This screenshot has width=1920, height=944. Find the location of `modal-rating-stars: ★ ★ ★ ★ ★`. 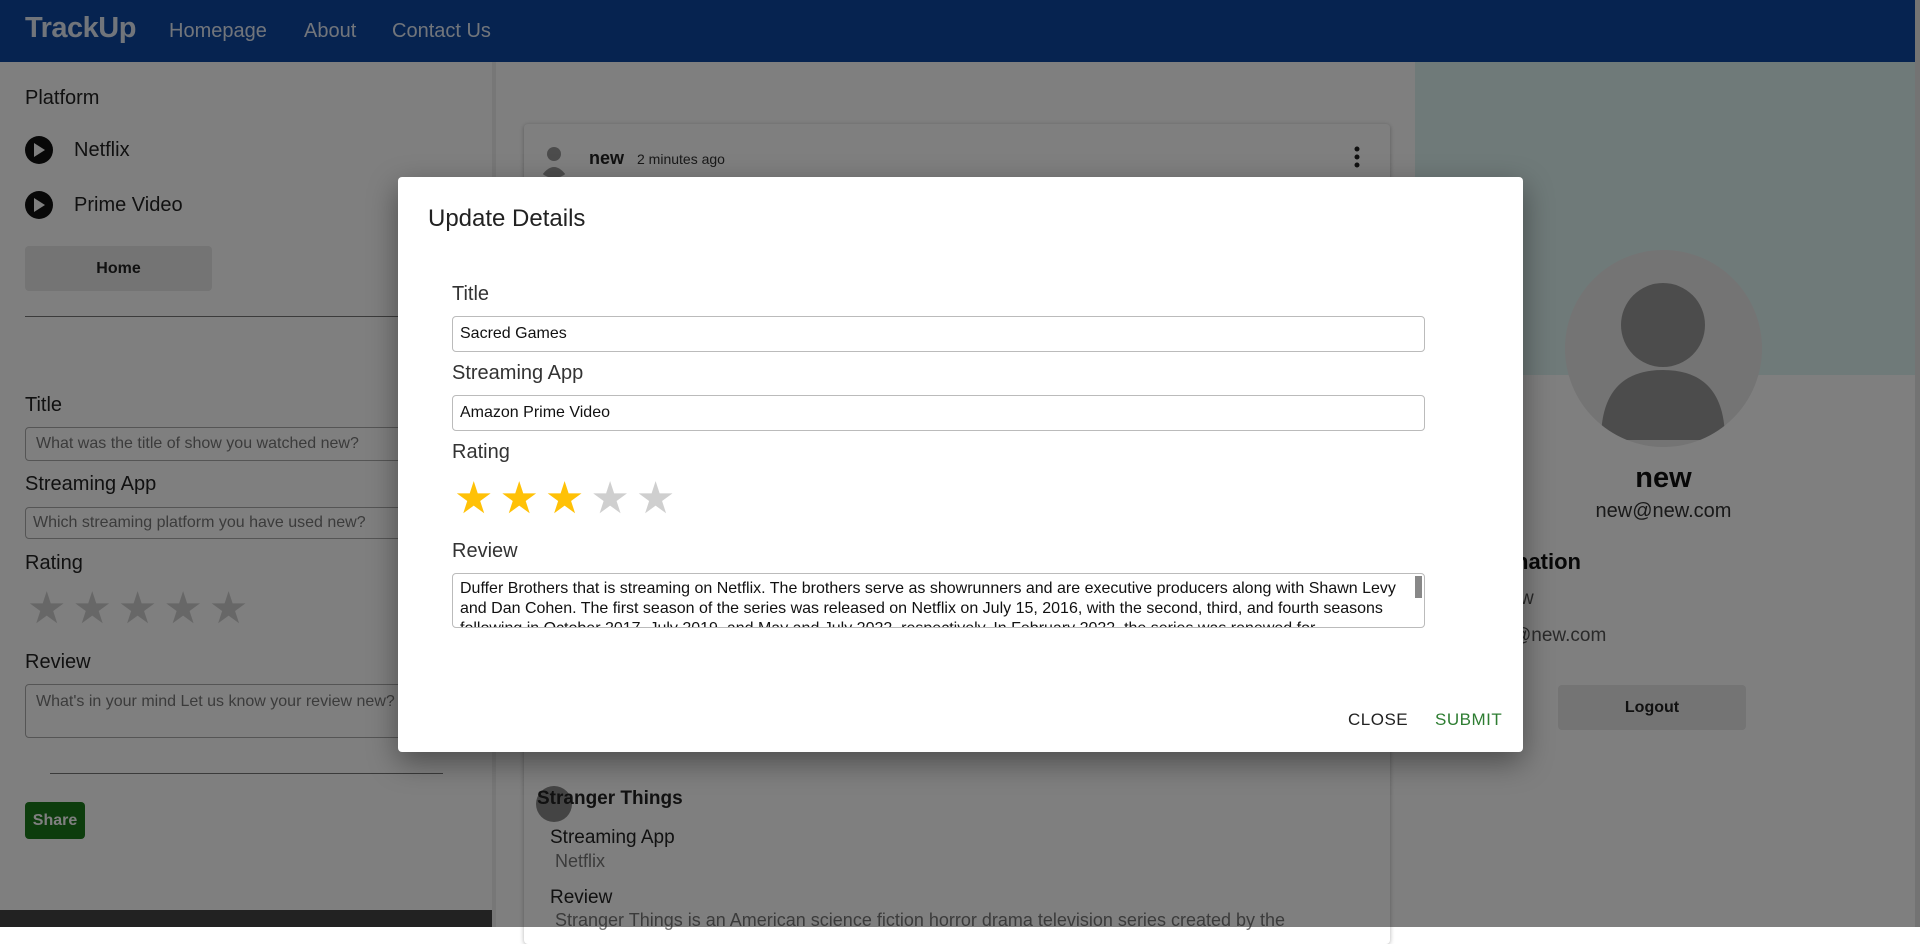

modal-rating-stars: ★ ★ ★ ★ ★ is located at coordinates (564, 499).